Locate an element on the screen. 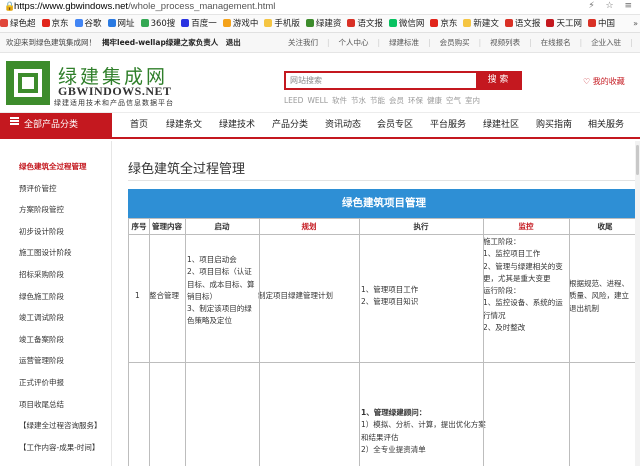 This screenshot has width=640, height=466. cell-line: 1、项目启动会 is located at coordinates (212, 259).